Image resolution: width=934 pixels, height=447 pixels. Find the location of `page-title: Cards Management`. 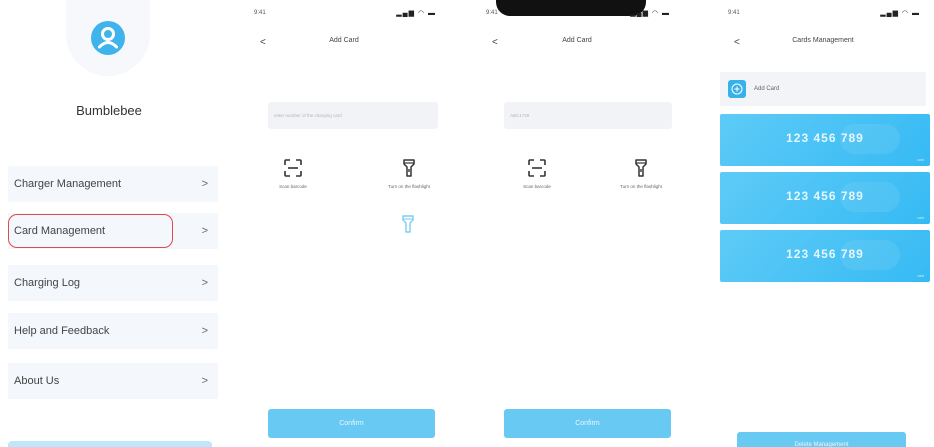

page-title: Cards Management is located at coordinates (823, 40).